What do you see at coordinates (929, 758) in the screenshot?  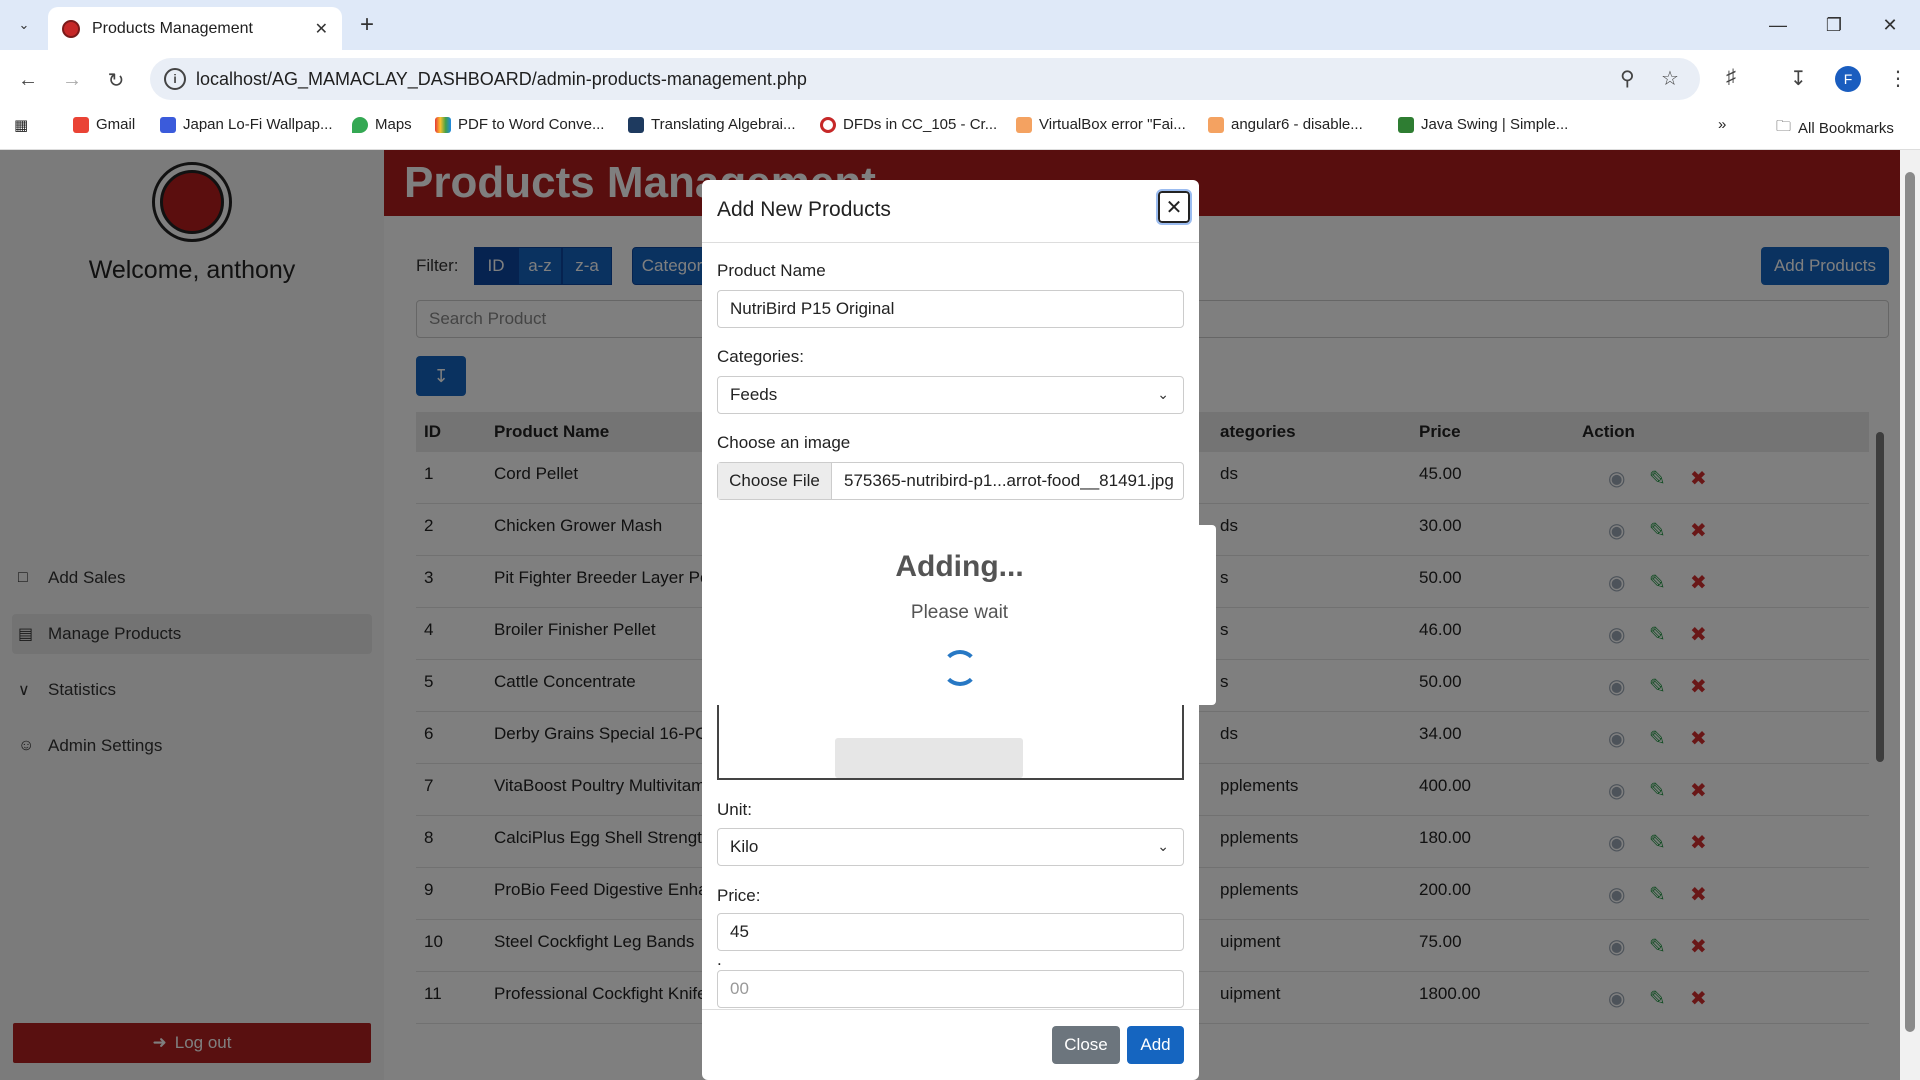 I see `product-image` at bounding box center [929, 758].